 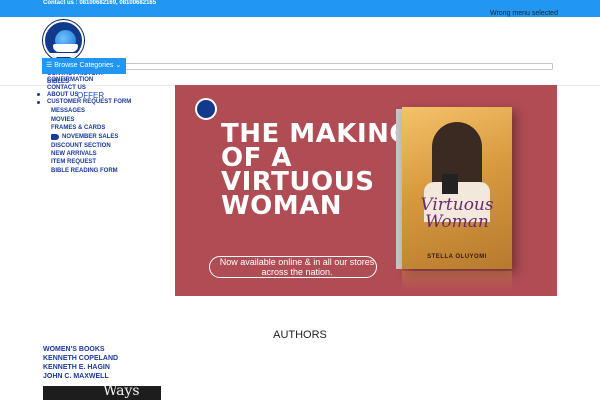 What do you see at coordinates (65, 55) in the screenshot?
I see `logo-ribbon` at bounding box center [65, 55].